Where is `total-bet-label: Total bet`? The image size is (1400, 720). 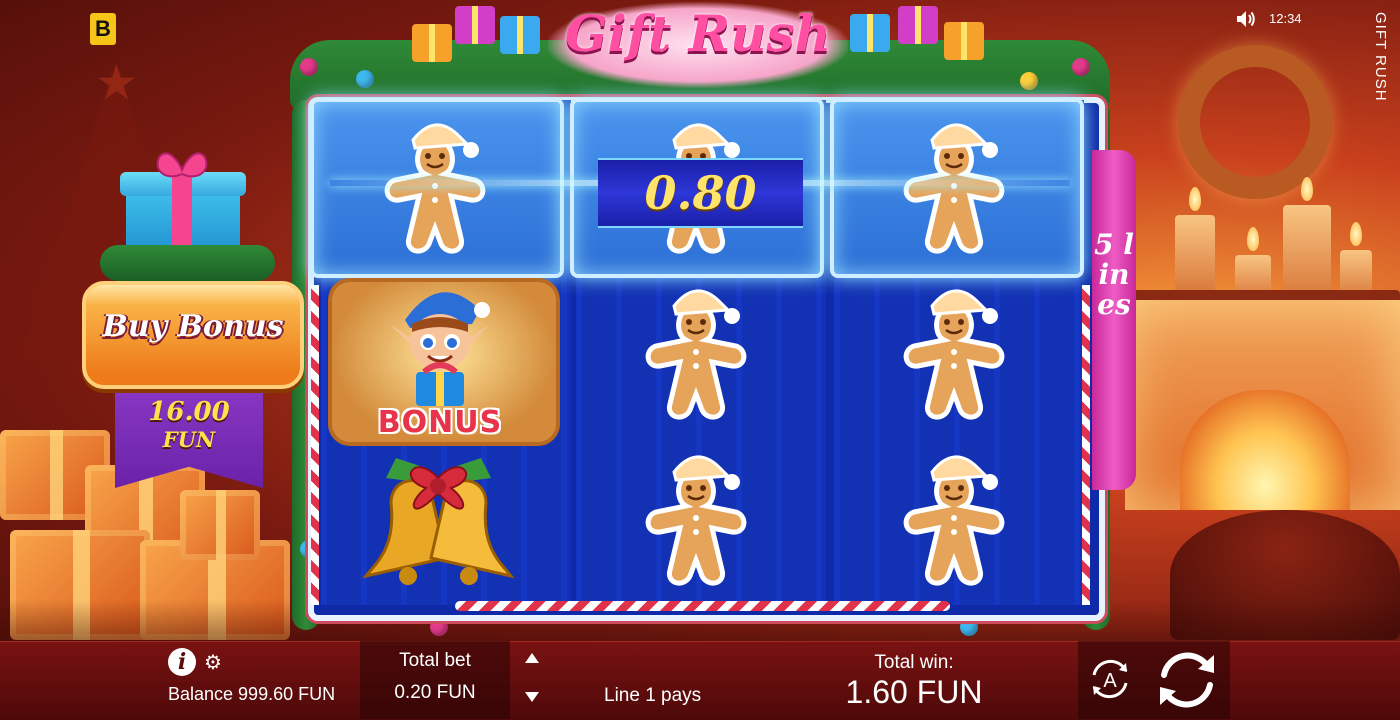 total-bet-label: Total bet is located at coordinates (435, 660).